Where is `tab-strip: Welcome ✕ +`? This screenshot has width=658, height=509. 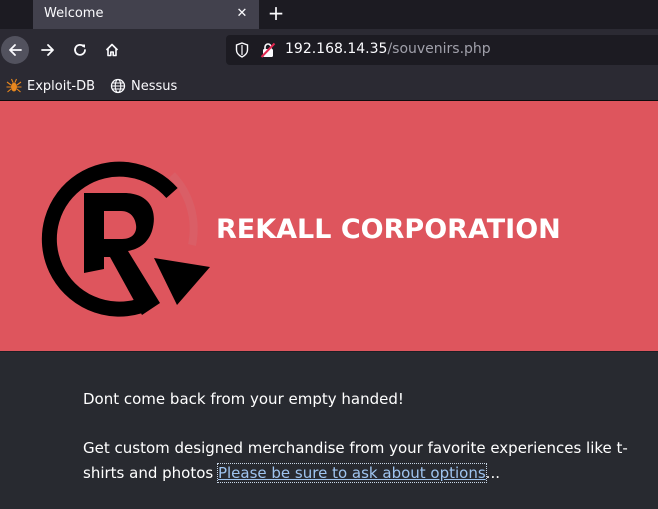 tab-strip: Welcome ✕ + is located at coordinates (329, 14).